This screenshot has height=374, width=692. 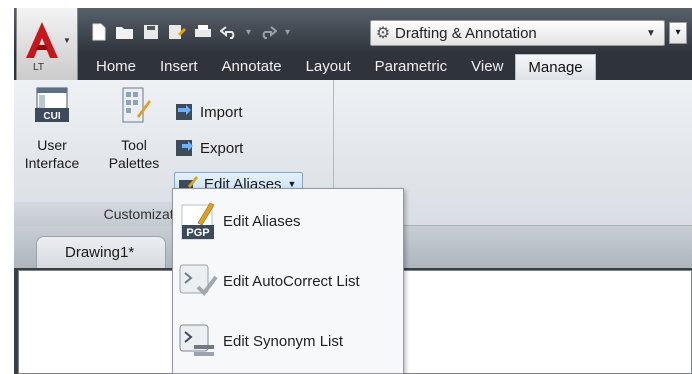 I want to click on import-button: Import, so click(x=208, y=112).